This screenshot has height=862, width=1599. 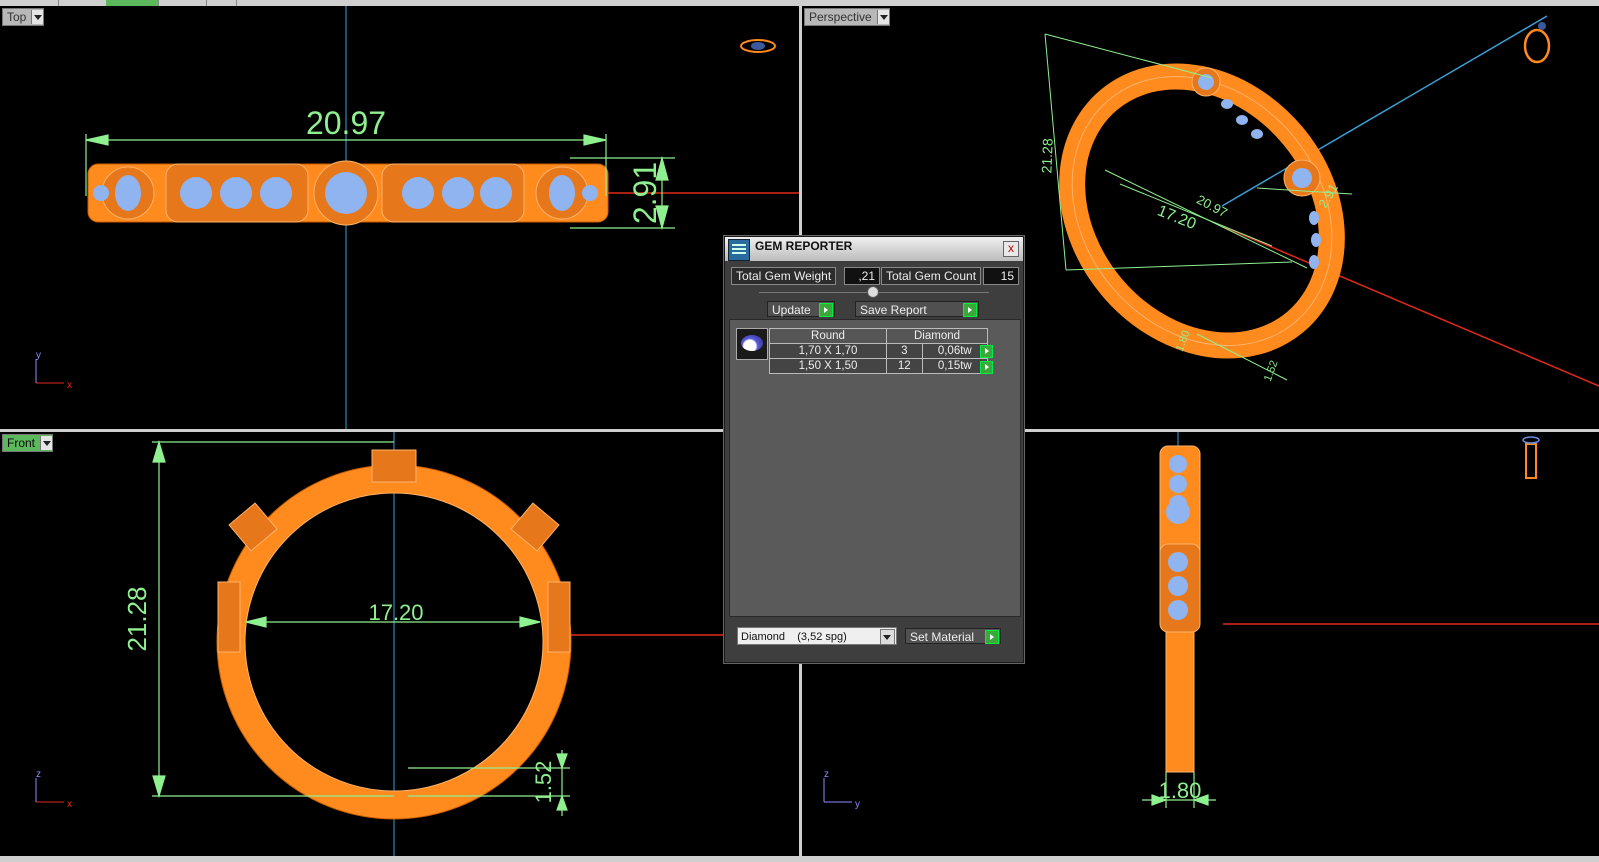 I want to click on dim-top-width: 20.97, so click(x=346, y=123).